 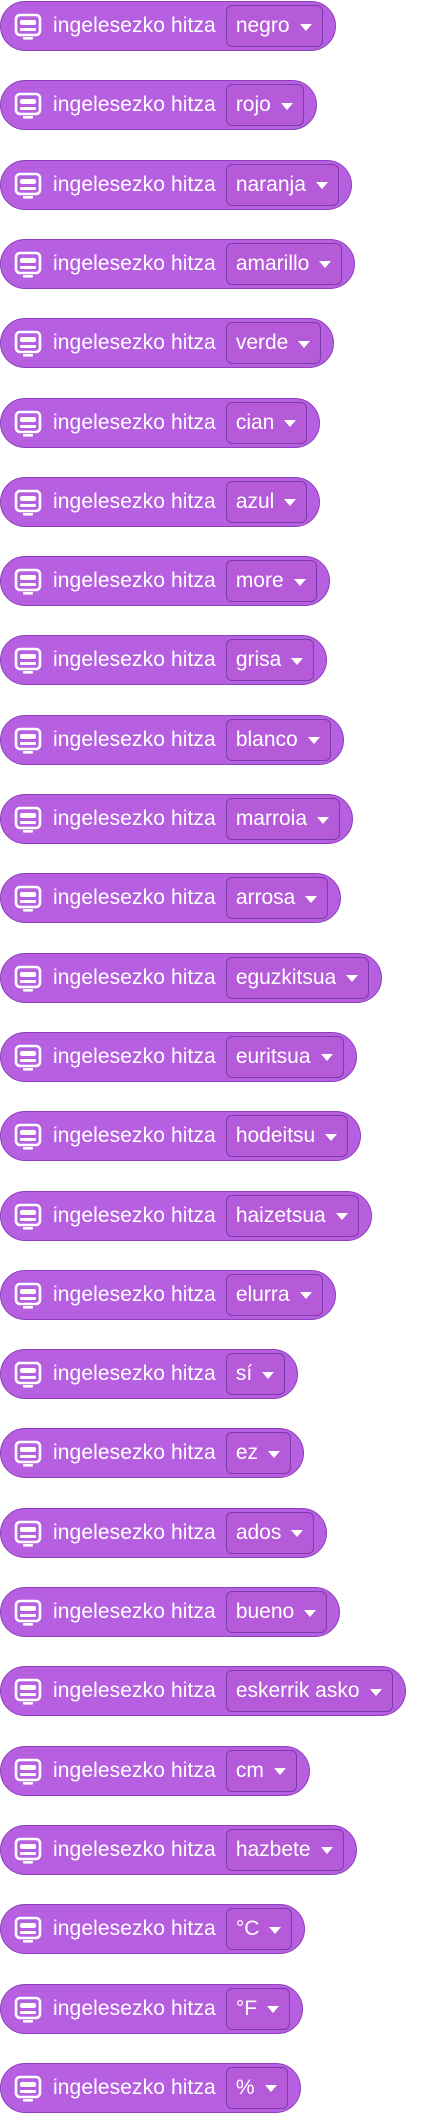 I want to click on word-dropdown: rojo, so click(x=264, y=105).